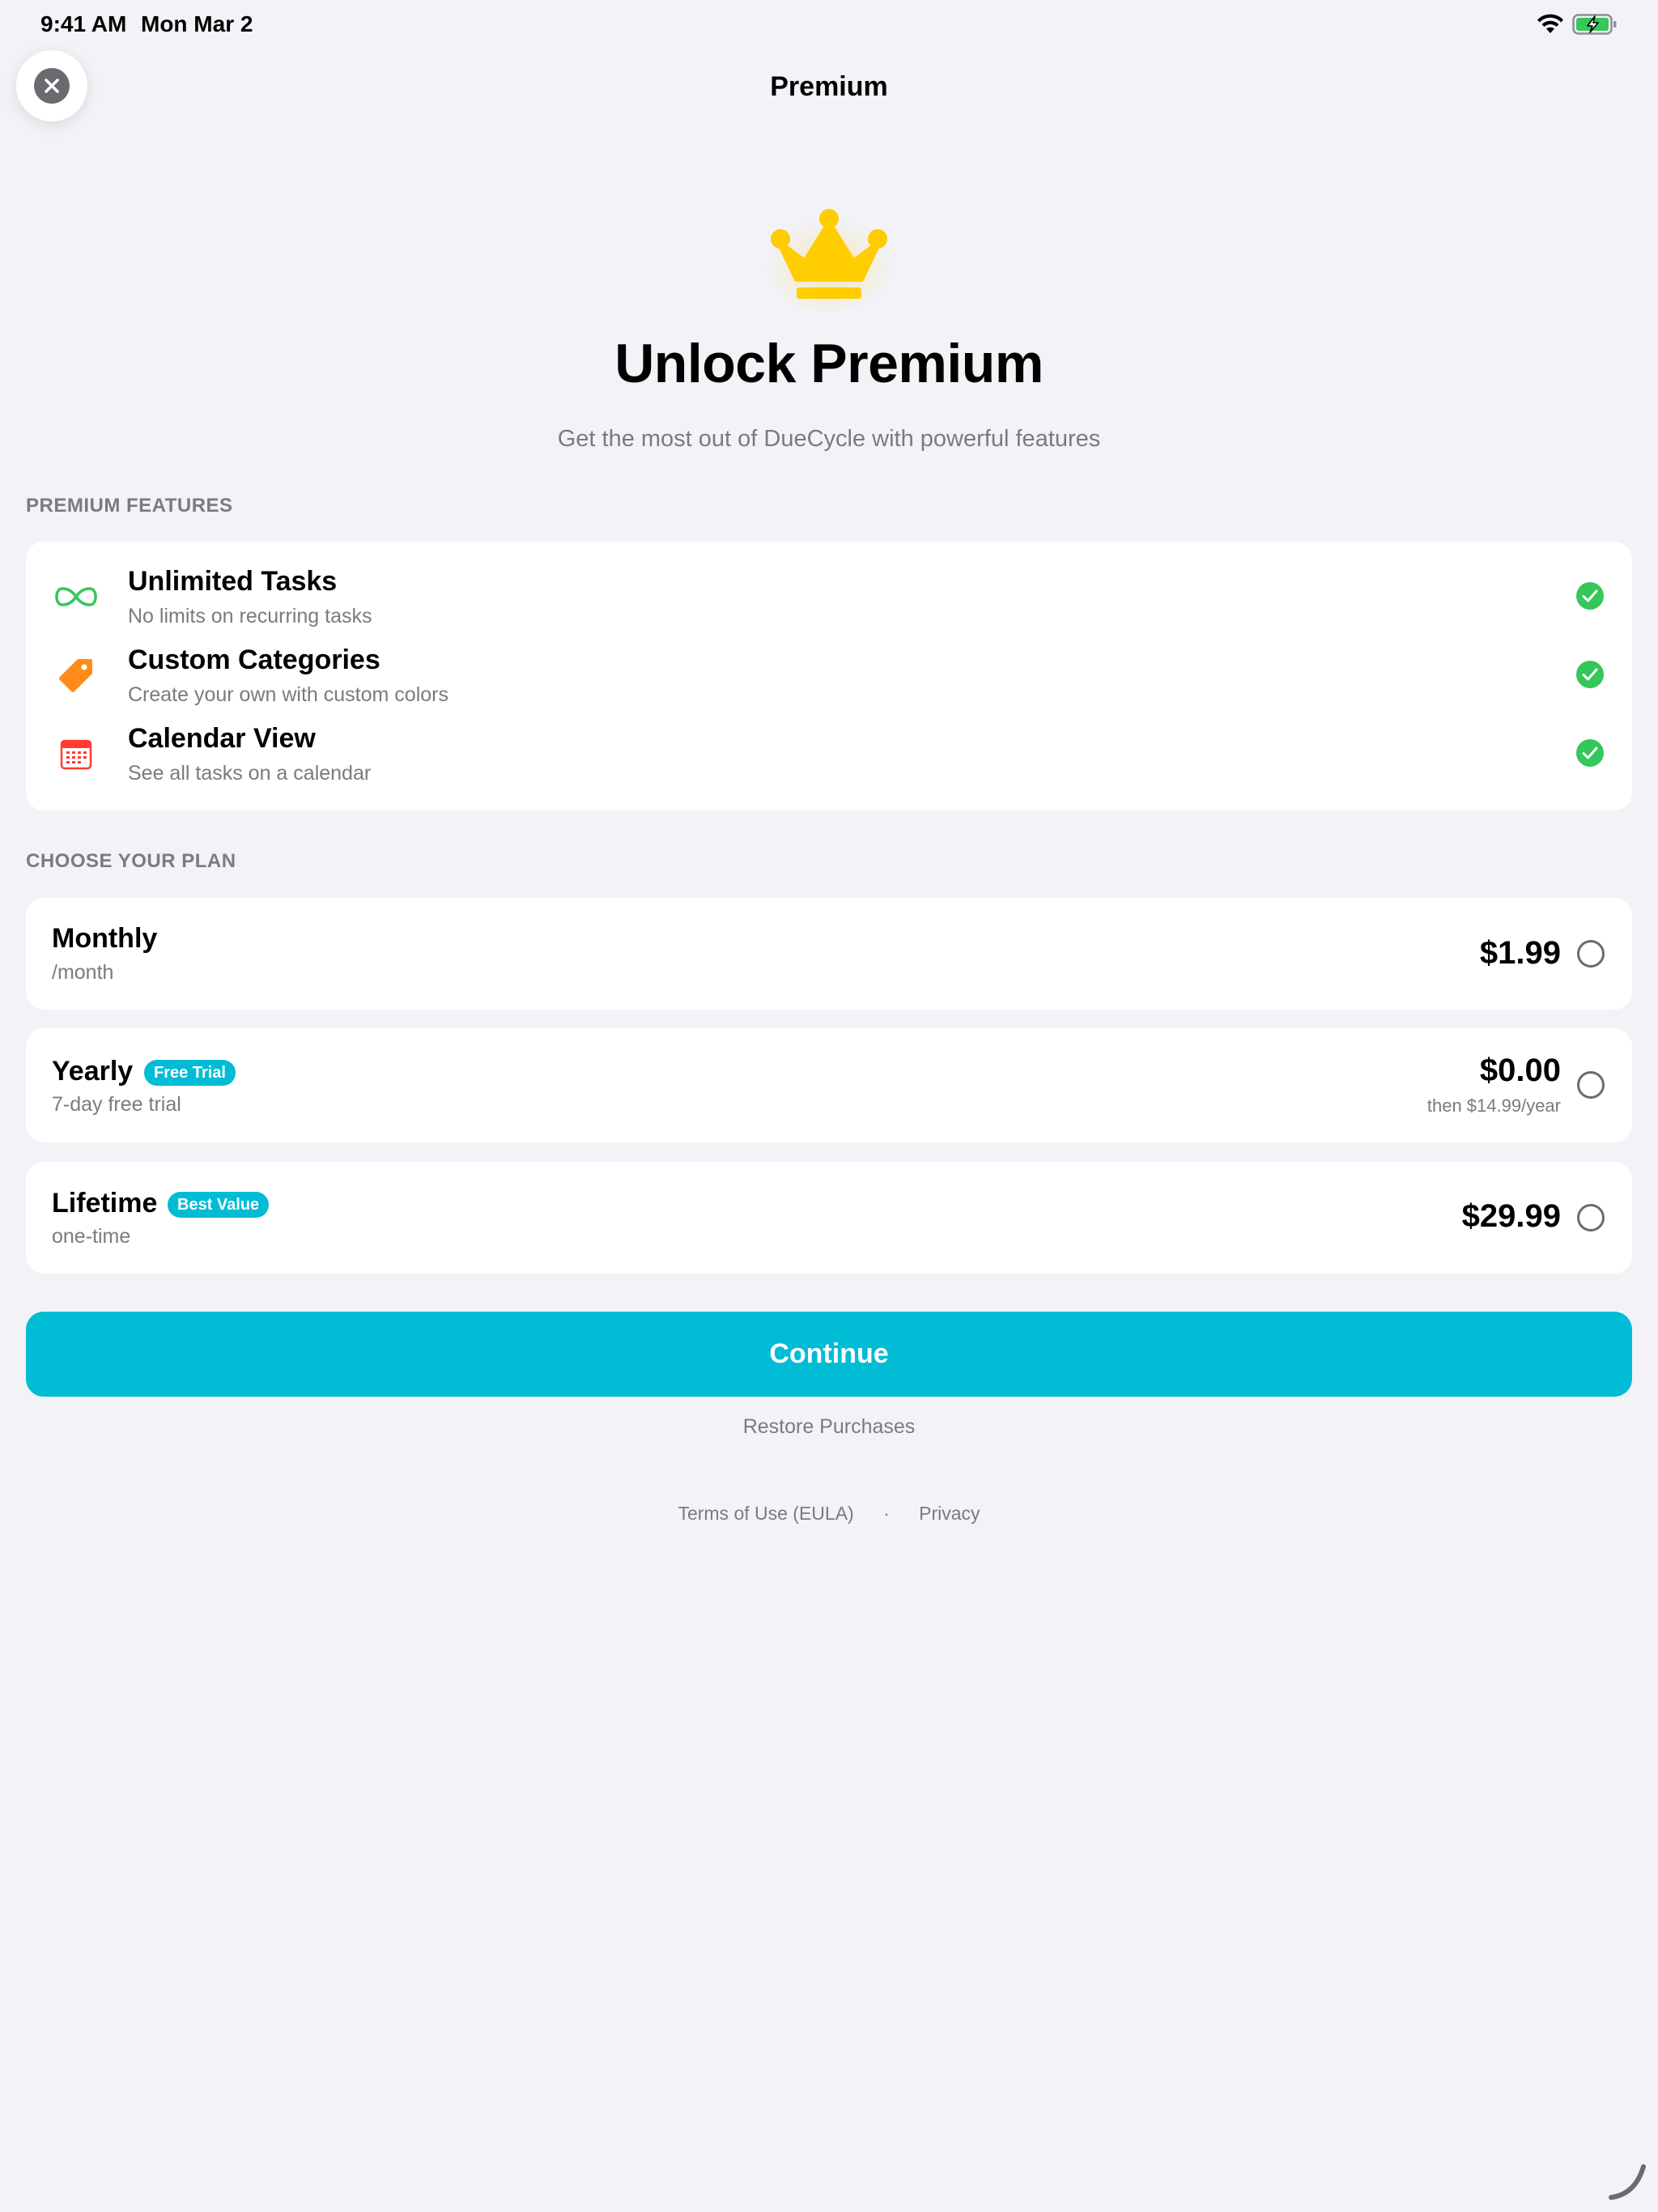  I want to click on plan-price-note: then $14.99/year, so click(1493, 1105).